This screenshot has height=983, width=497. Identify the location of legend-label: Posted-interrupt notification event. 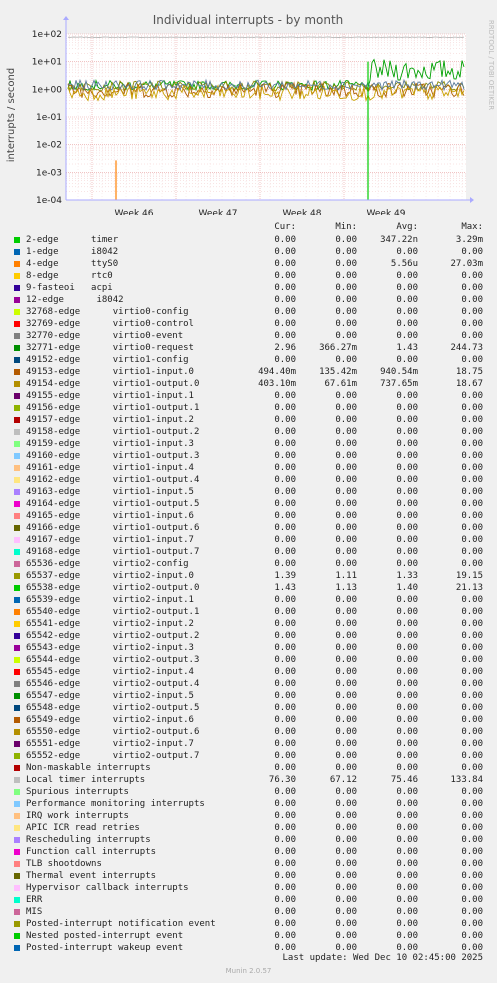
(121, 924).